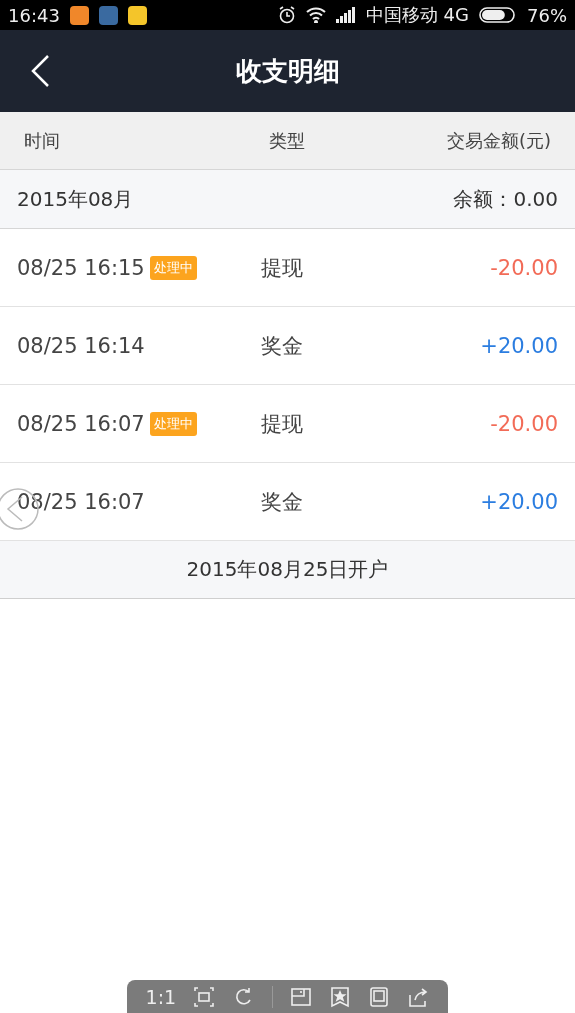  I want to click on column-header: 时间, so click(42, 140).